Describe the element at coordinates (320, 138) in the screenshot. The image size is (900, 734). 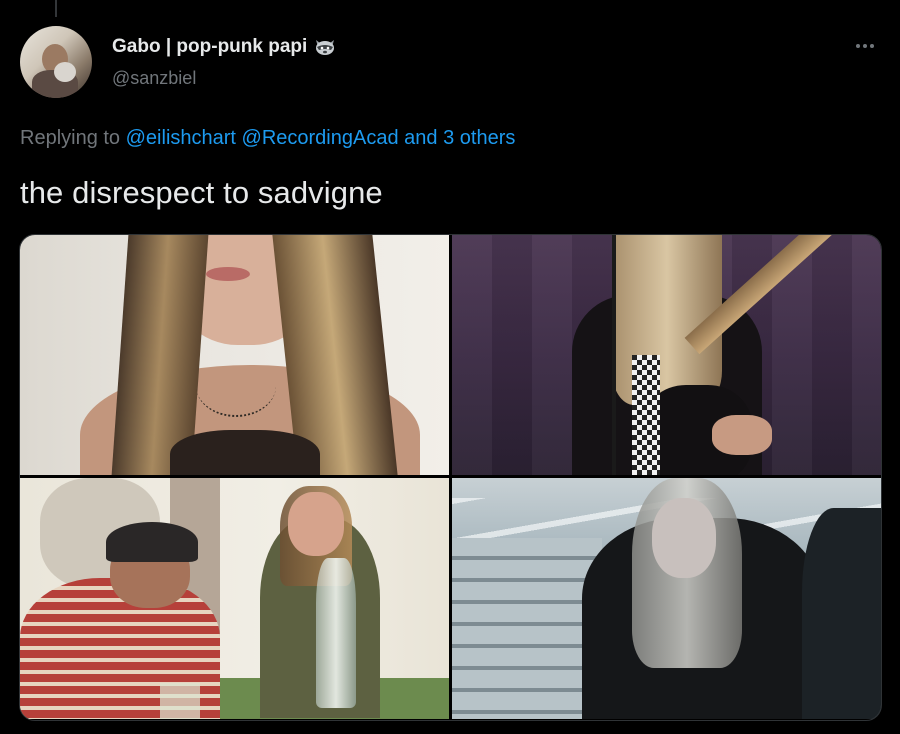
I see `mention-link: @RecordingAcad` at that location.